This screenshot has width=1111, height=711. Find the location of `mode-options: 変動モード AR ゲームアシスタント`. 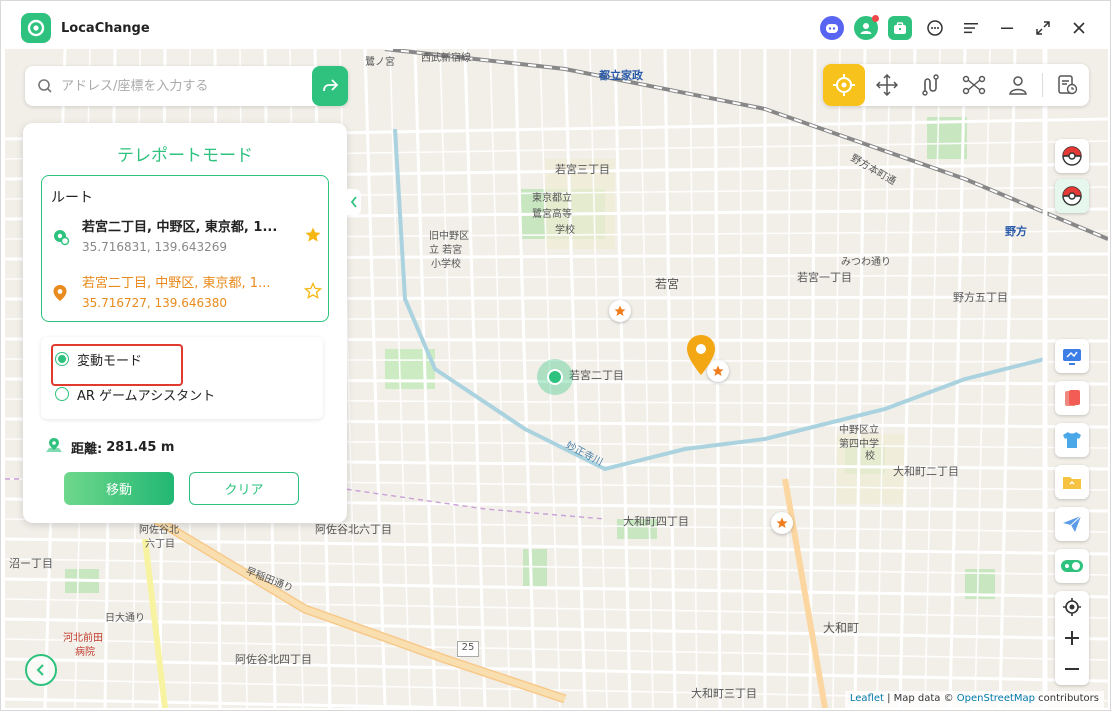

mode-options: 変動モード AR ゲームアシスタント is located at coordinates (182, 378).